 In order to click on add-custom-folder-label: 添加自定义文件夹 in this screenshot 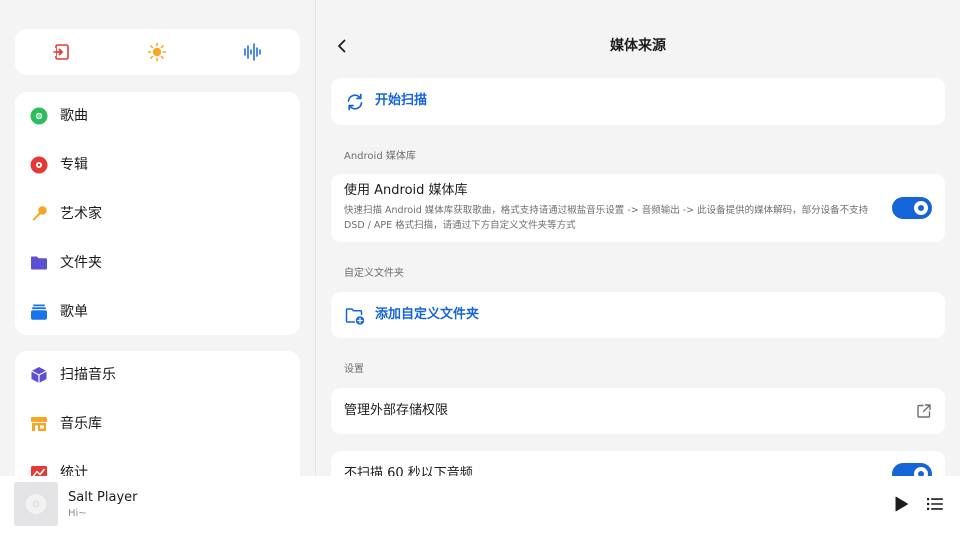, I will do `click(427, 314)`.